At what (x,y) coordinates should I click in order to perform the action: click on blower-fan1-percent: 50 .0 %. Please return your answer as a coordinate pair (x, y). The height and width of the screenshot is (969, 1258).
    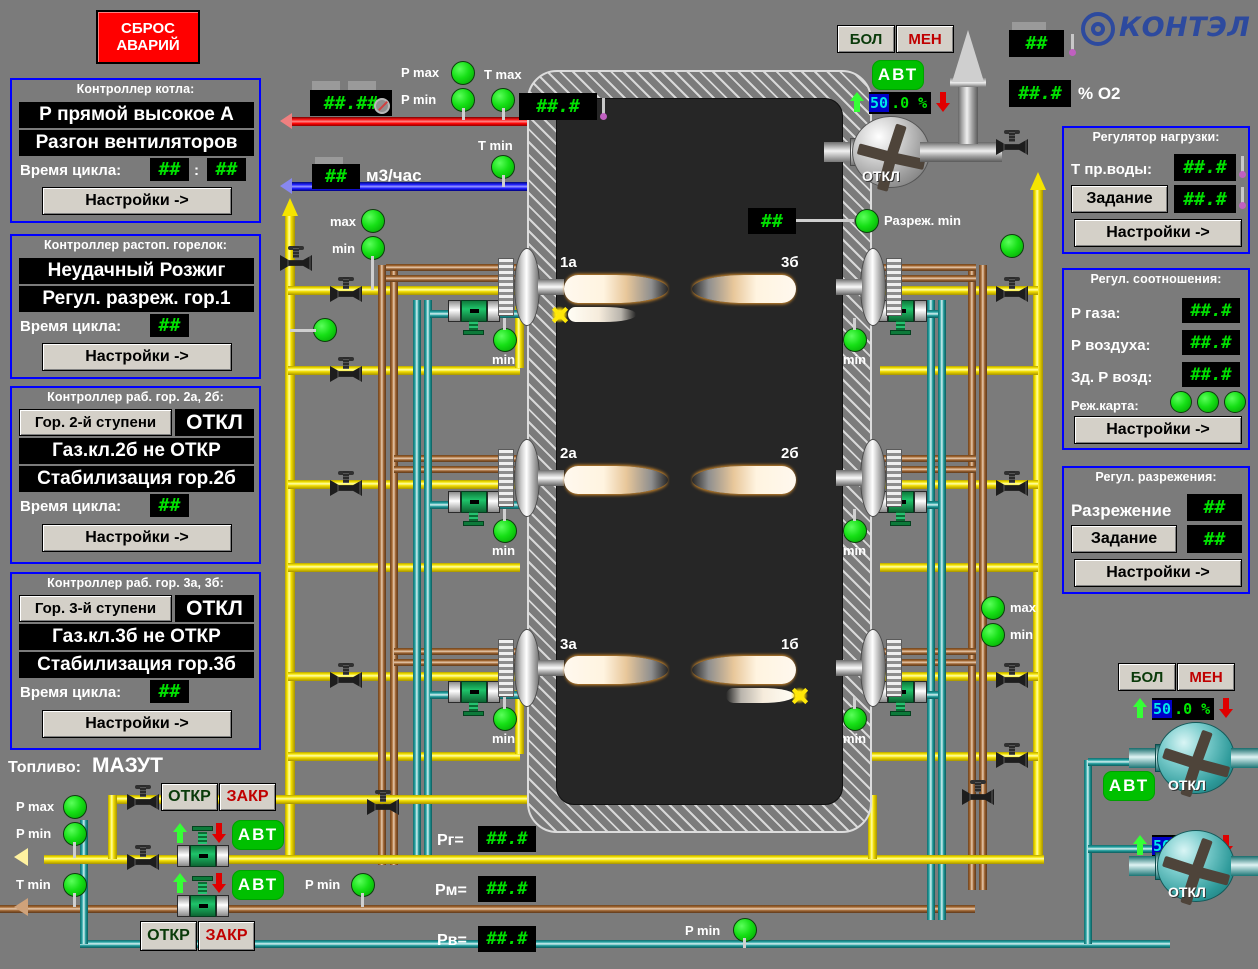
    Looking at the image, I should click on (1183, 709).